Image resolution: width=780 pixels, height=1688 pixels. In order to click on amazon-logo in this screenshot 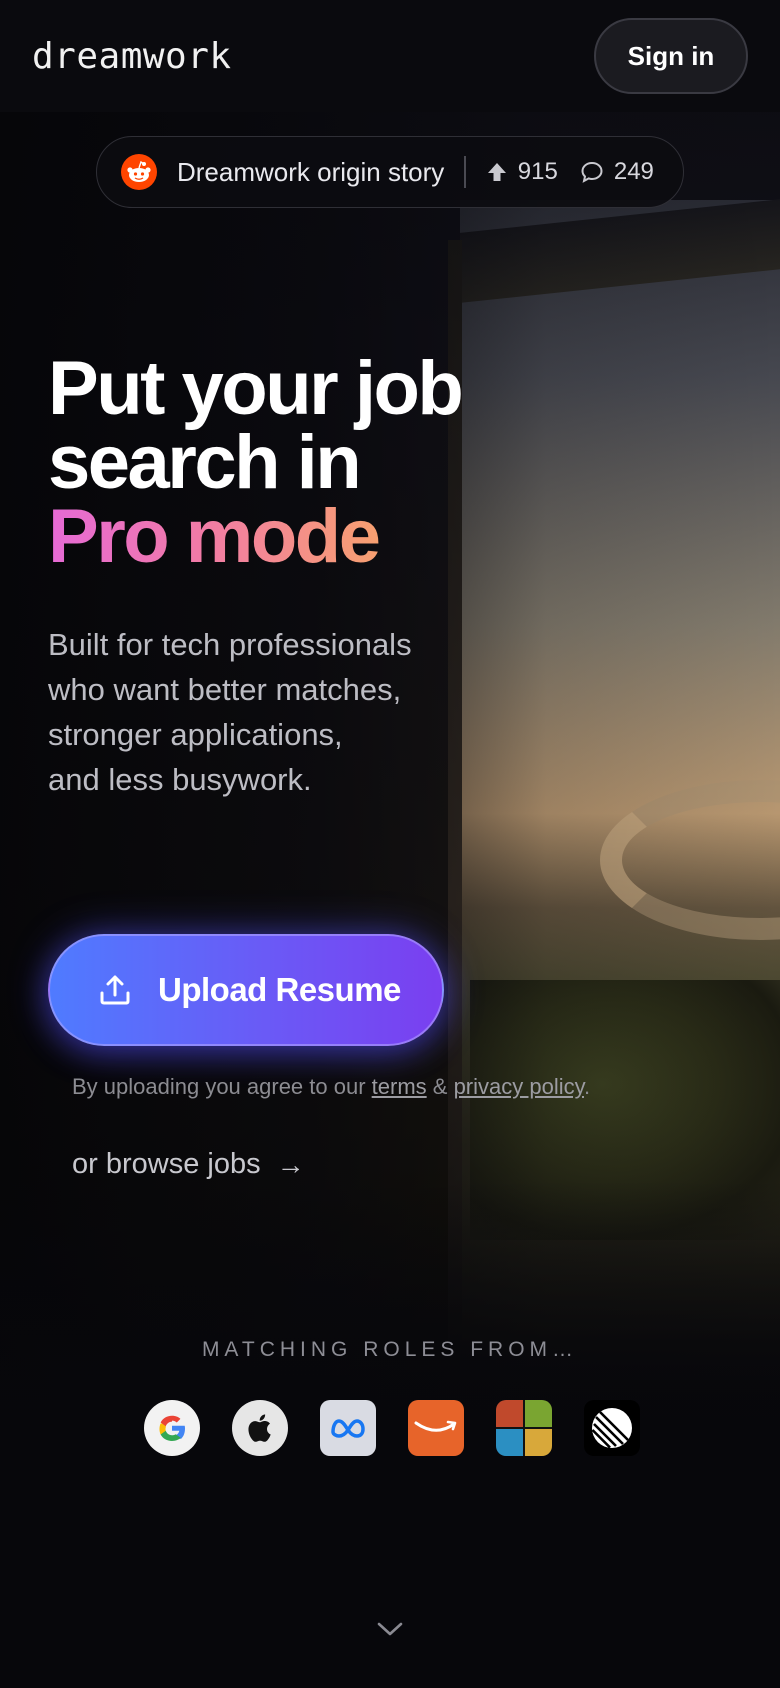, I will do `click(436, 1428)`.